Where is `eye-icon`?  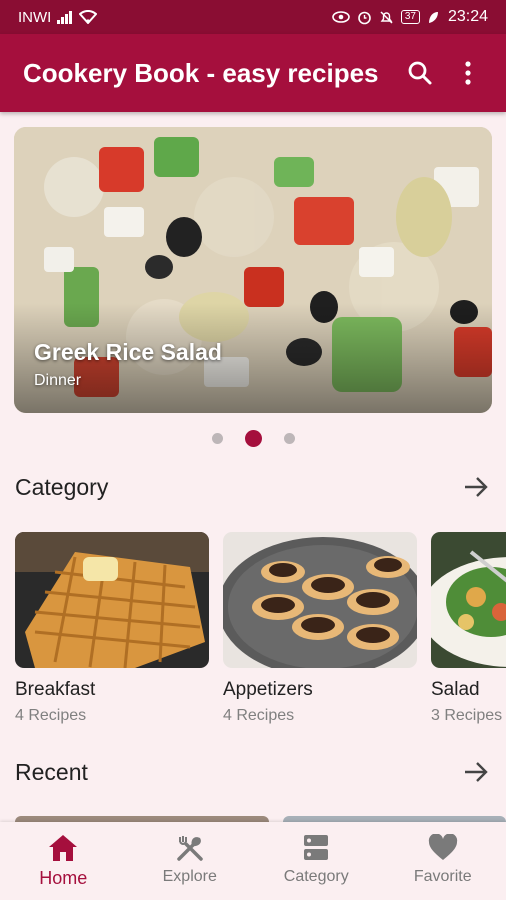
eye-icon is located at coordinates (341, 17).